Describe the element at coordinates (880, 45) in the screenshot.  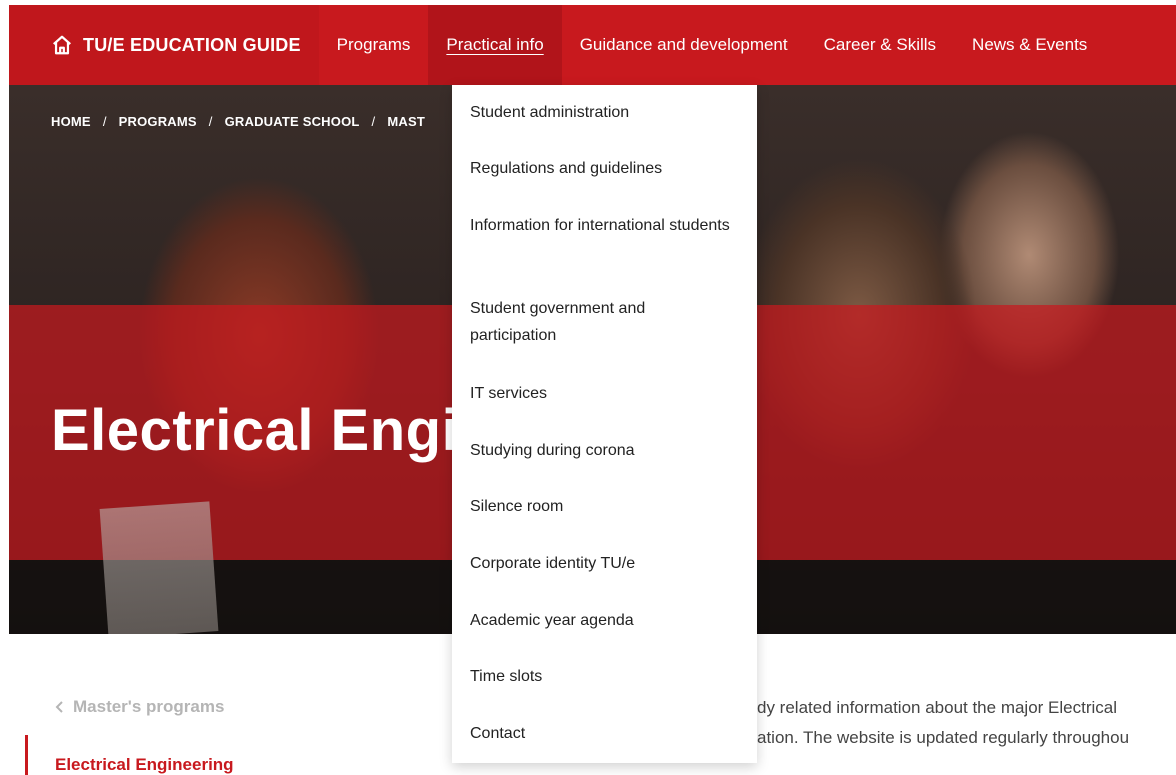
I see `nav-career-and-skills: Career & Skills` at that location.